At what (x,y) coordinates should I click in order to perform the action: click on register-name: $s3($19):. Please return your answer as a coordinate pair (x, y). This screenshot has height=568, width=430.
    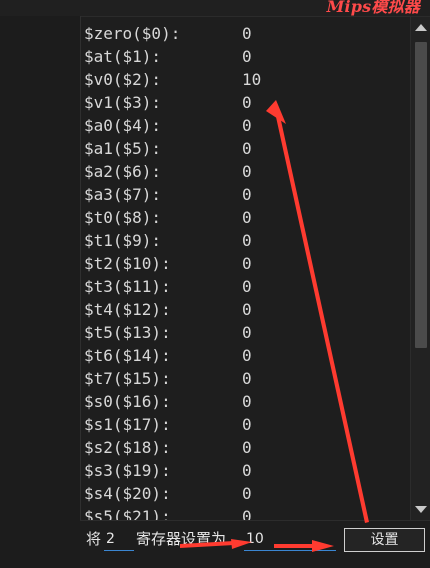
    Looking at the image, I should click on (127, 470).